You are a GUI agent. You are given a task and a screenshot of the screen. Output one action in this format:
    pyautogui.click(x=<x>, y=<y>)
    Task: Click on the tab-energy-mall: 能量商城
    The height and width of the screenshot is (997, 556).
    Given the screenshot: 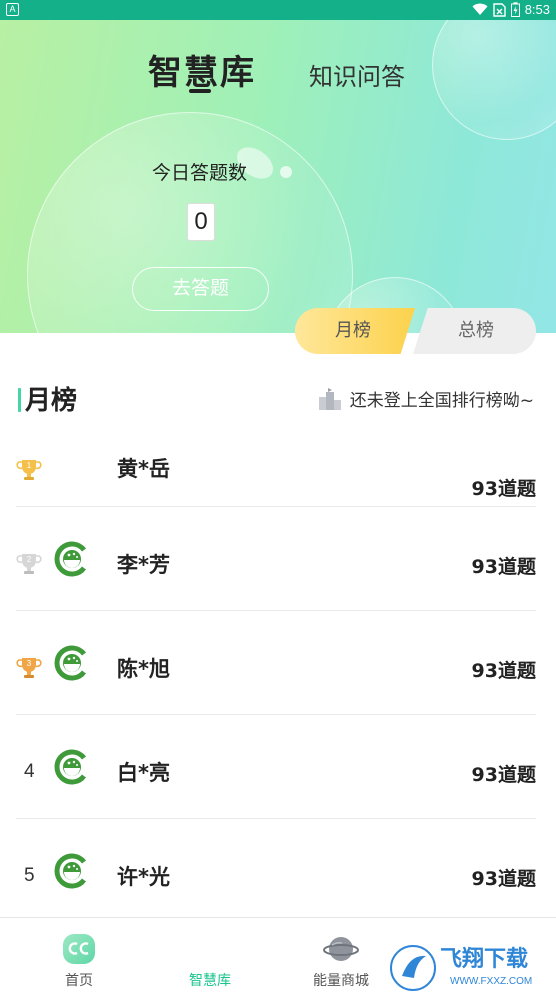 What is the action you would take?
    pyautogui.click(x=341, y=957)
    